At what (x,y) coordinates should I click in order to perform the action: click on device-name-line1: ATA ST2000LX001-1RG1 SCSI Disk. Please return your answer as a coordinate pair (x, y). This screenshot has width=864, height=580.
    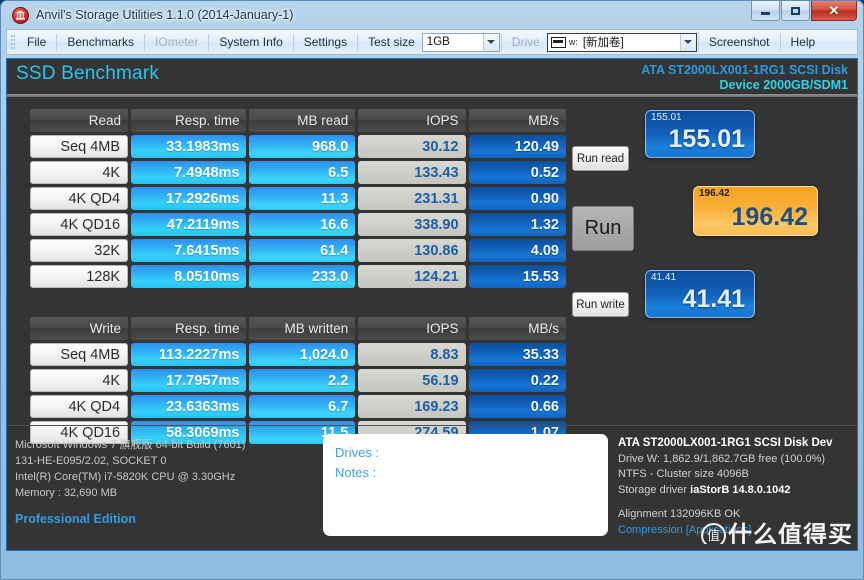
    Looking at the image, I should click on (744, 70).